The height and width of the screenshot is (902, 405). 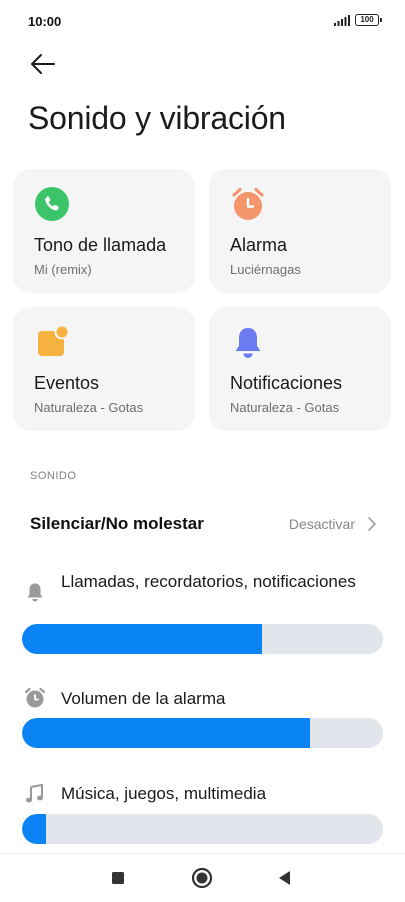 What do you see at coordinates (202, 22) in the screenshot?
I see `status-bar: 10:00 100` at bounding box center [202, 22].